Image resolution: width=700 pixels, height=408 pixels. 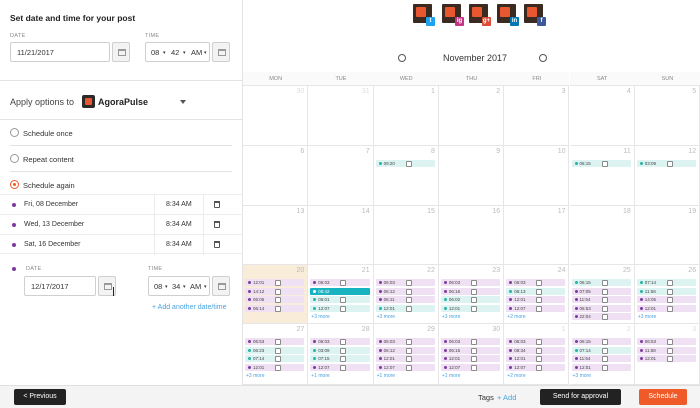 What do you see at coordinates (276, 176) in the screenshot?
I see `calendar-day-cell: 6` at bounding box center [276, 176].